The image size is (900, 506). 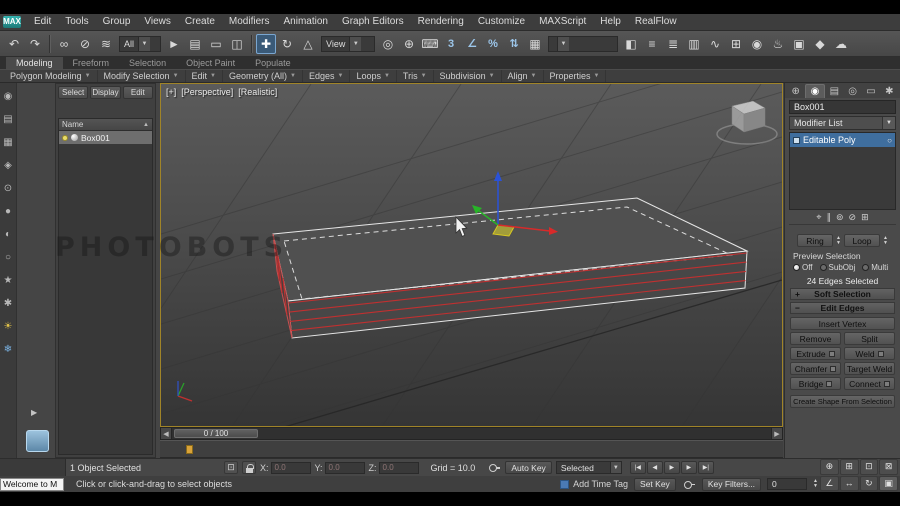 What do you see at coordinates (838, 240) in the screenshot?
I see `ring-spinner: ▲ ▼` at bounding box center [838, 240].